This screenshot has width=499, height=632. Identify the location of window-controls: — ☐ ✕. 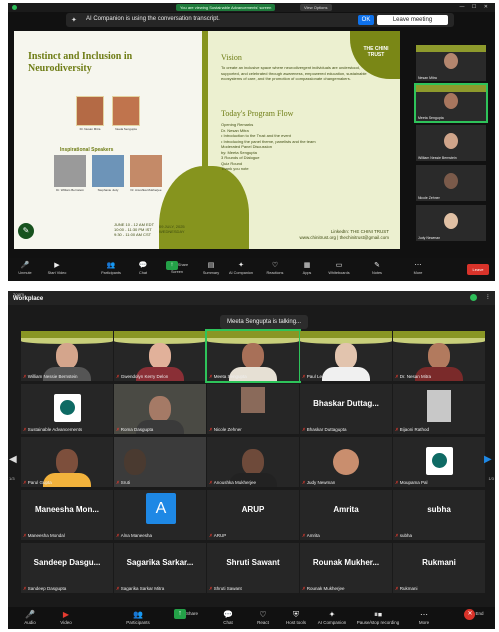
(475, 7).